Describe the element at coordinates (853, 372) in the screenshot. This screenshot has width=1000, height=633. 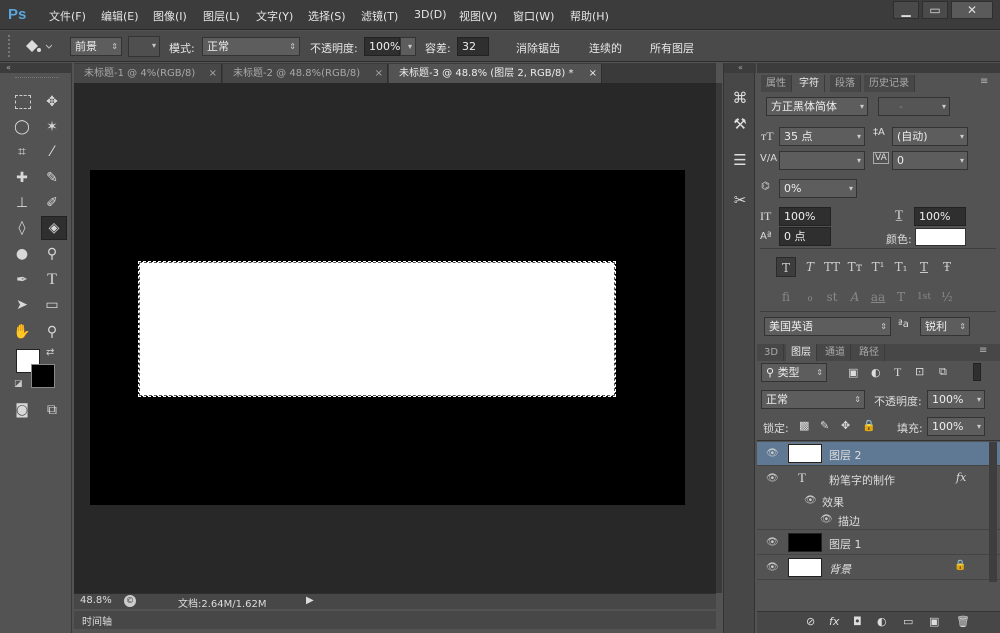
I see `filter-pixel-icon: ▣` at that location.